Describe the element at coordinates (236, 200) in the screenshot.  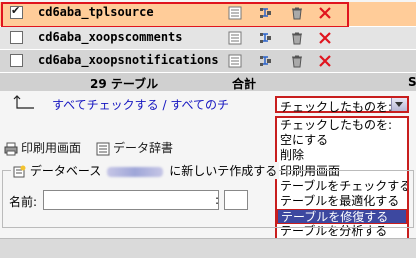
I see `field-count-input` at that location.